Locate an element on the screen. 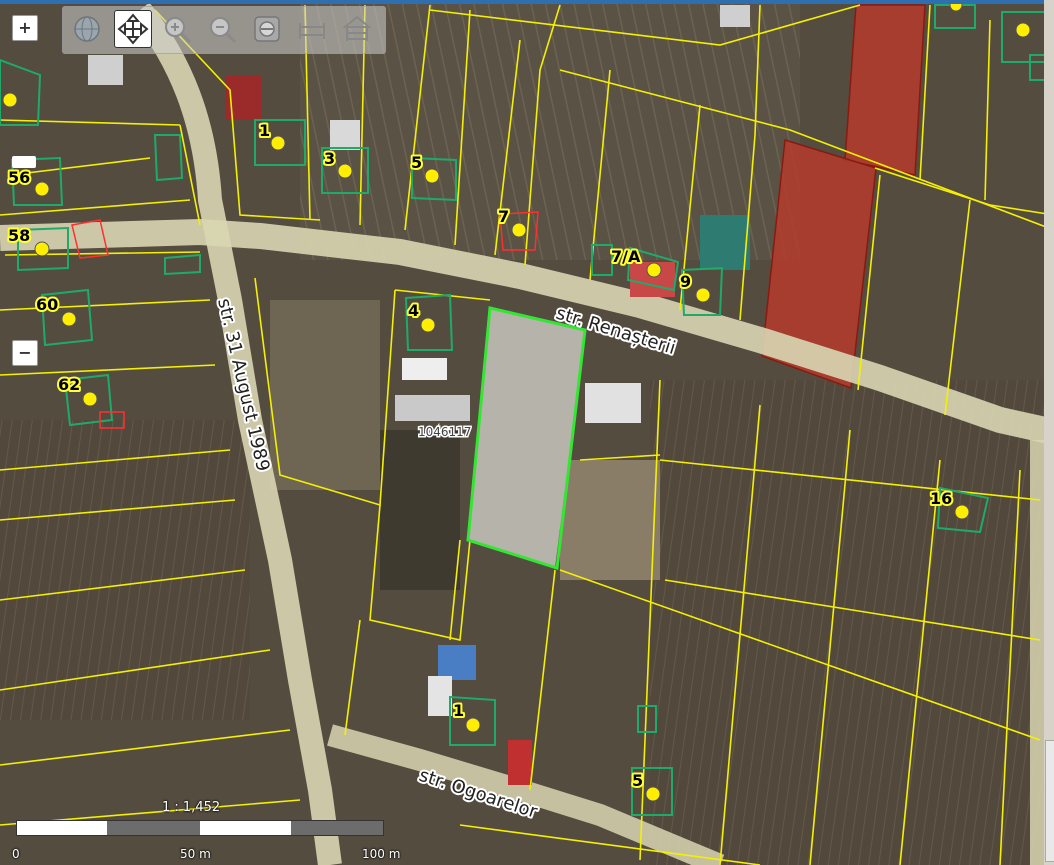  ruler-icon is located at coordinates (312, 31).